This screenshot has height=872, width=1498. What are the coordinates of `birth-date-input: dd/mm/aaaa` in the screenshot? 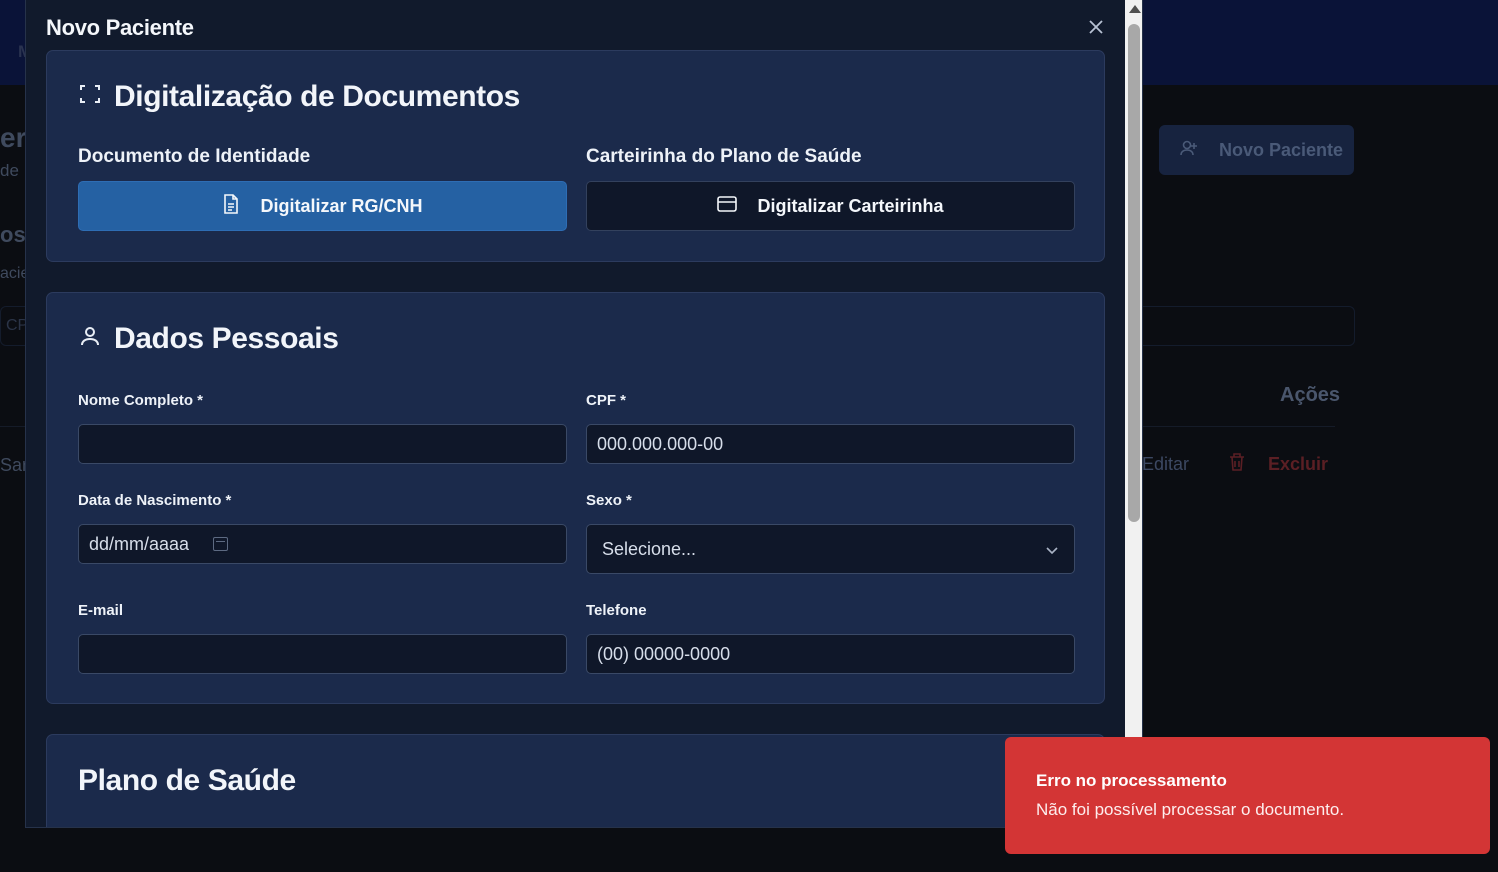 It's located at (322, 544).